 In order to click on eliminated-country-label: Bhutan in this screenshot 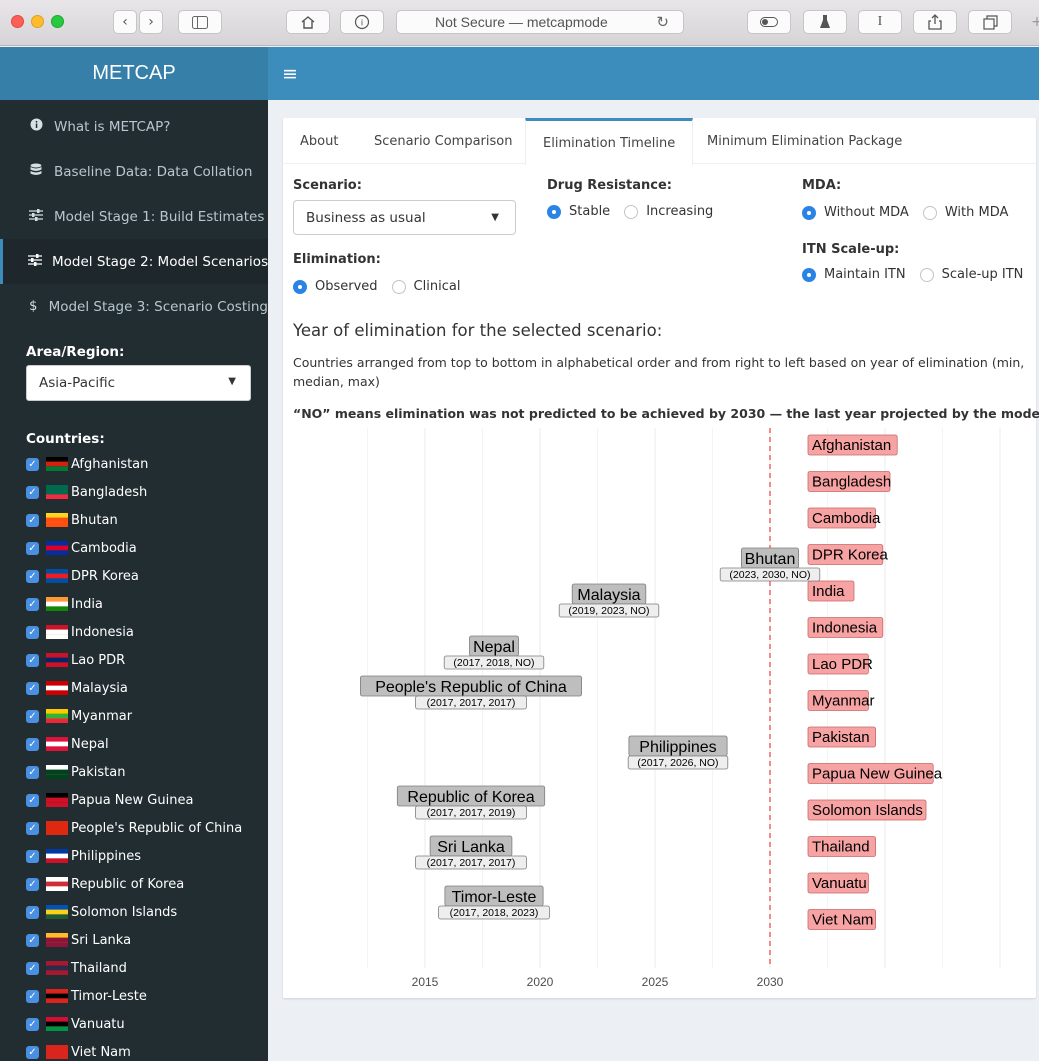, I will do `click(770, 559)`.